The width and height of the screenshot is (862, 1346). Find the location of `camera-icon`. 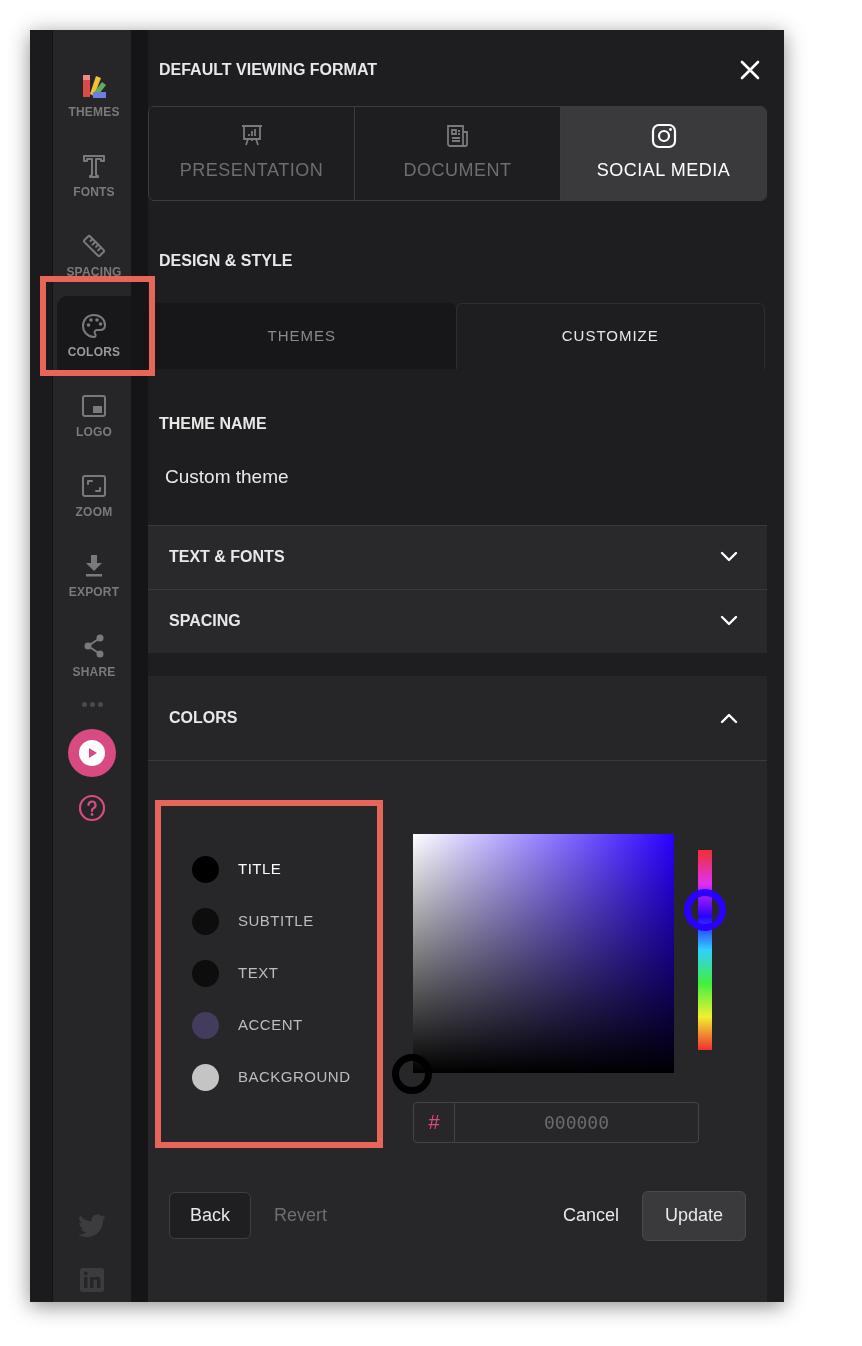

camera-icon is located at coordinates (663, 136).